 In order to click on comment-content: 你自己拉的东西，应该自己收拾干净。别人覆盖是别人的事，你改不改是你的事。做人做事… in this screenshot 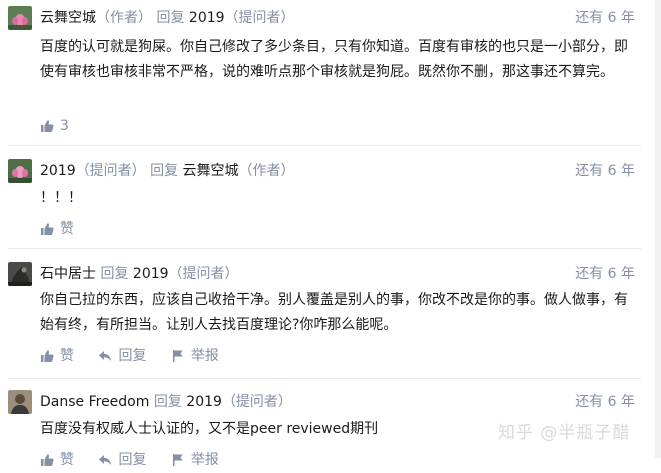, I will do `click(334, 312)`.